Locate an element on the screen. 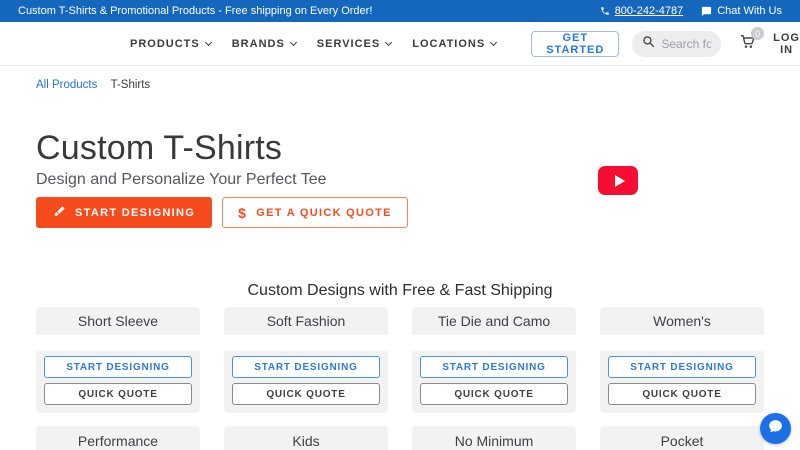  chat-fab-button is located at coordinates (775, 428).